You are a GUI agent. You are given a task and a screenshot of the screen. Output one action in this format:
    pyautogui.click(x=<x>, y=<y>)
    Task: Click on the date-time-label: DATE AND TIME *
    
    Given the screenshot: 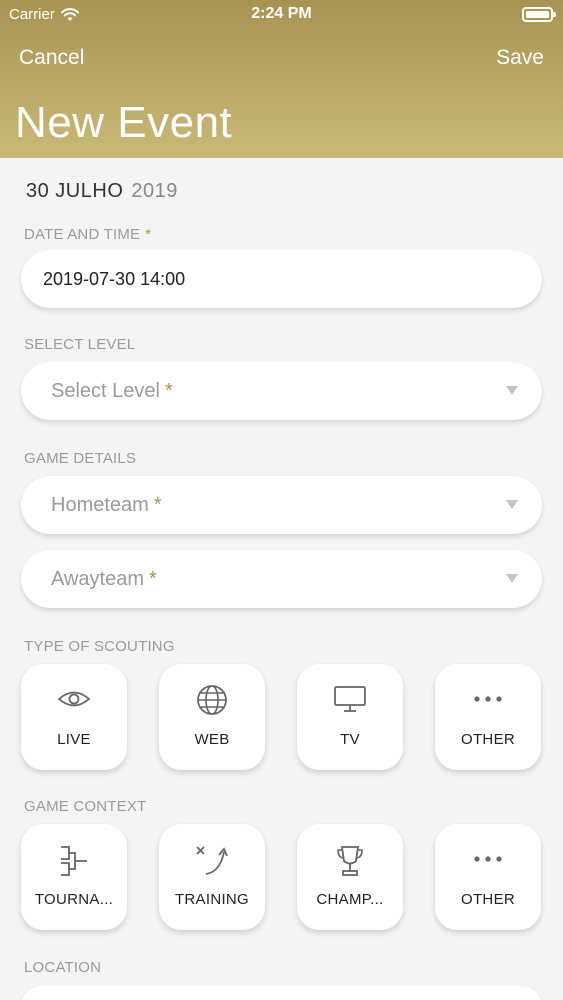 What is the action you would take?
    pyautogui.click(x=87, y=234)
    